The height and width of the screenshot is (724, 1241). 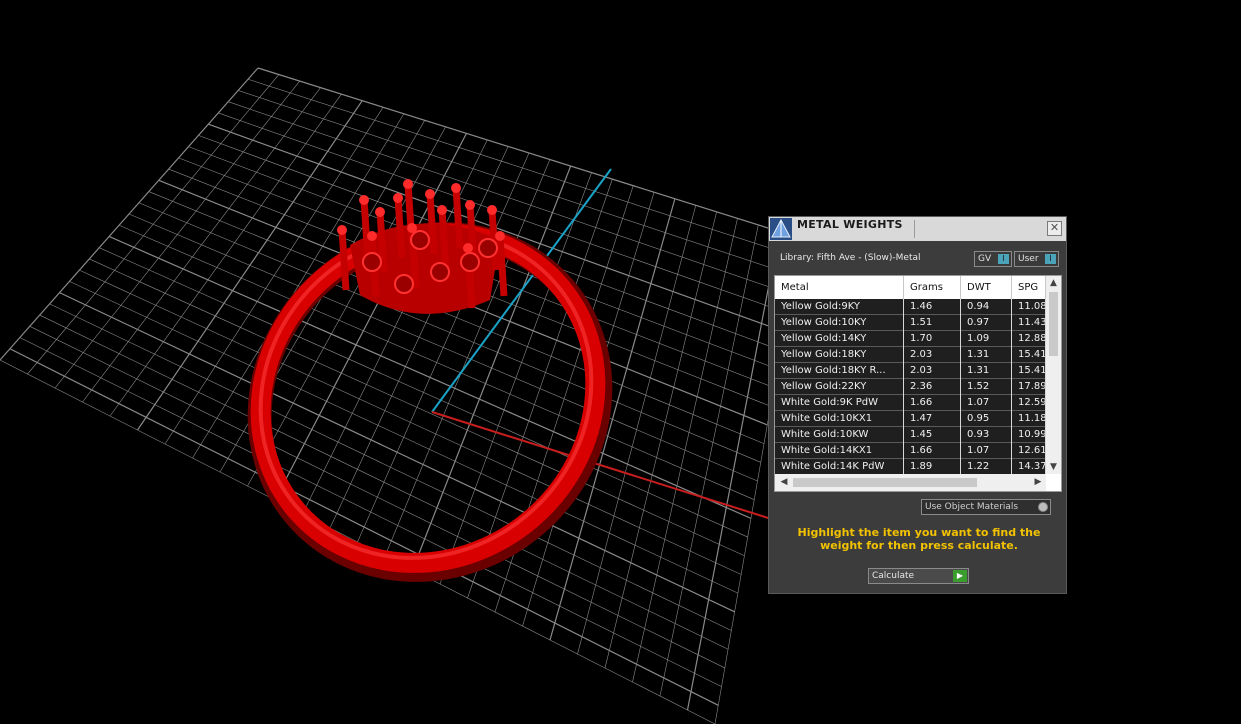 What do you see at coordinates (932, 287) in the screenshot?
I see `column-header-grams: Grams` at bounding box center [932, 287].